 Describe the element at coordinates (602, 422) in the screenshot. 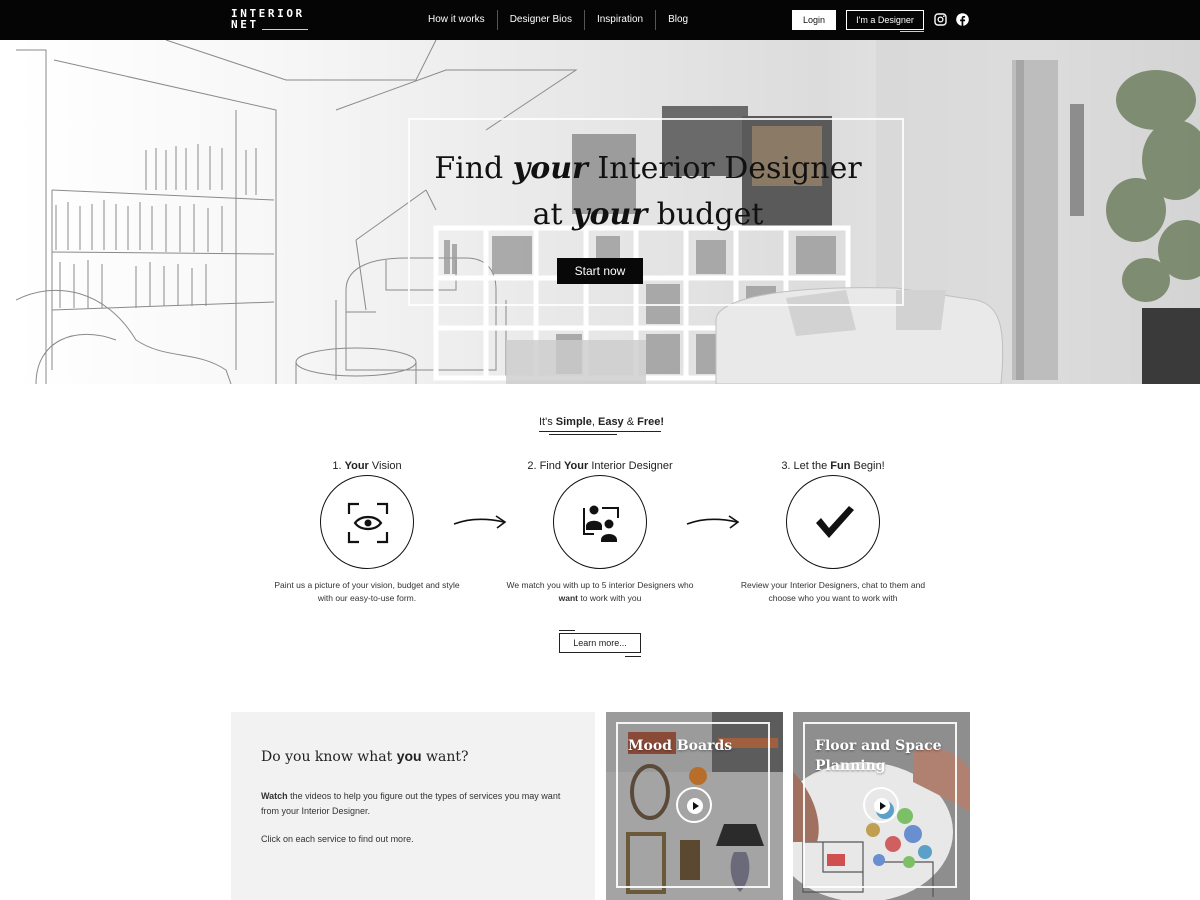

I see `tagline: It's Simple, Easy & Free!` at that location.